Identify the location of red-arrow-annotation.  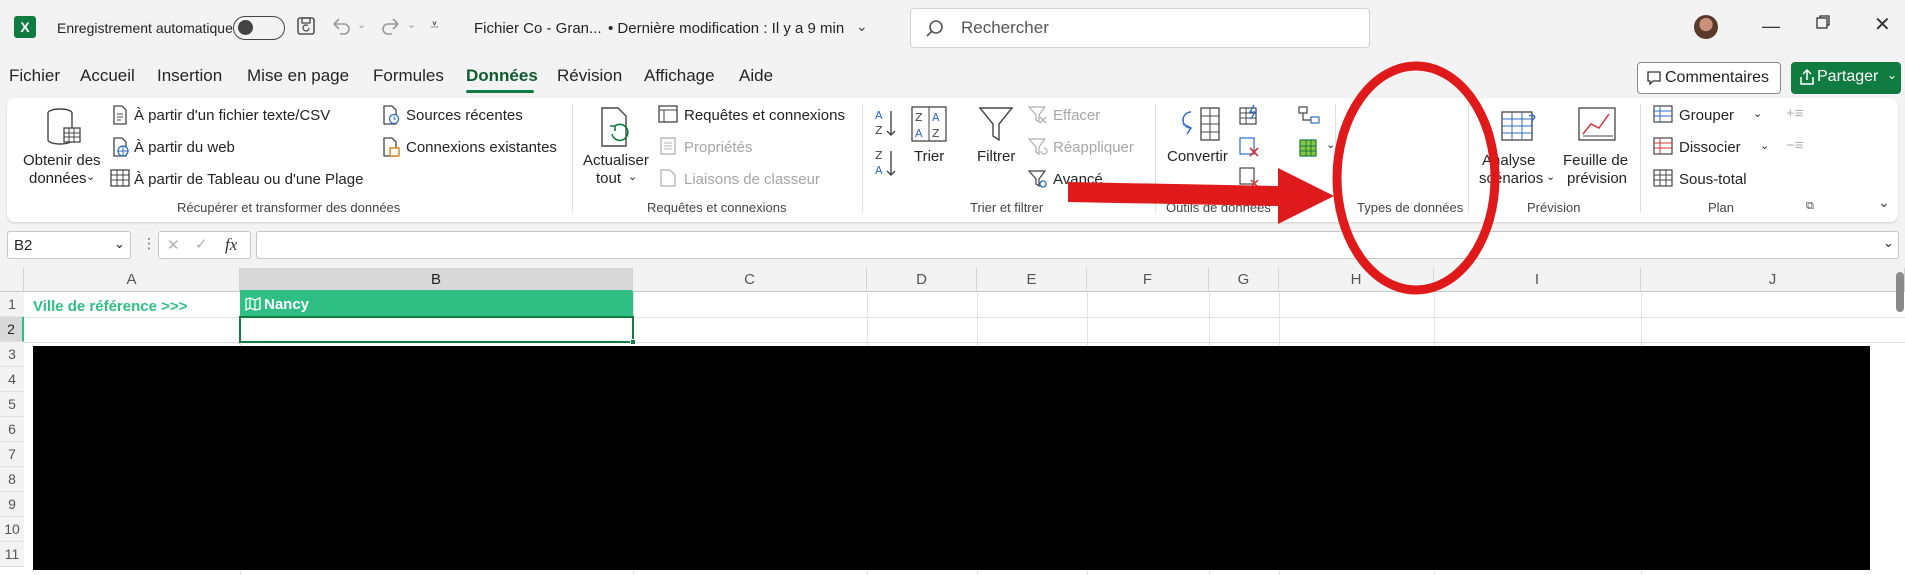
(1201, 196).